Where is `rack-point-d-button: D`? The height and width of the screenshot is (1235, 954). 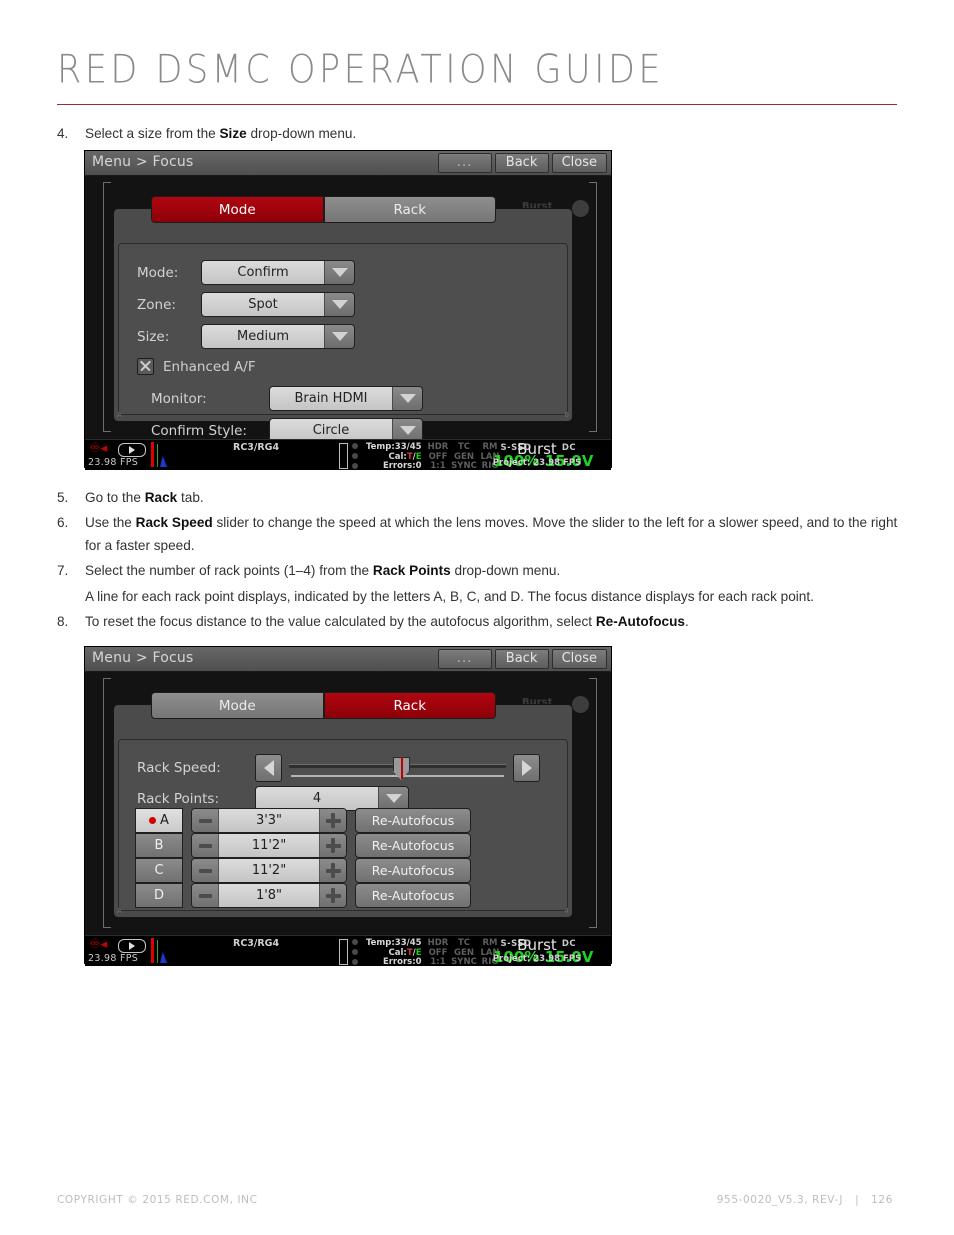
rack-point-d-button: D is located at coordinates (159, 895).